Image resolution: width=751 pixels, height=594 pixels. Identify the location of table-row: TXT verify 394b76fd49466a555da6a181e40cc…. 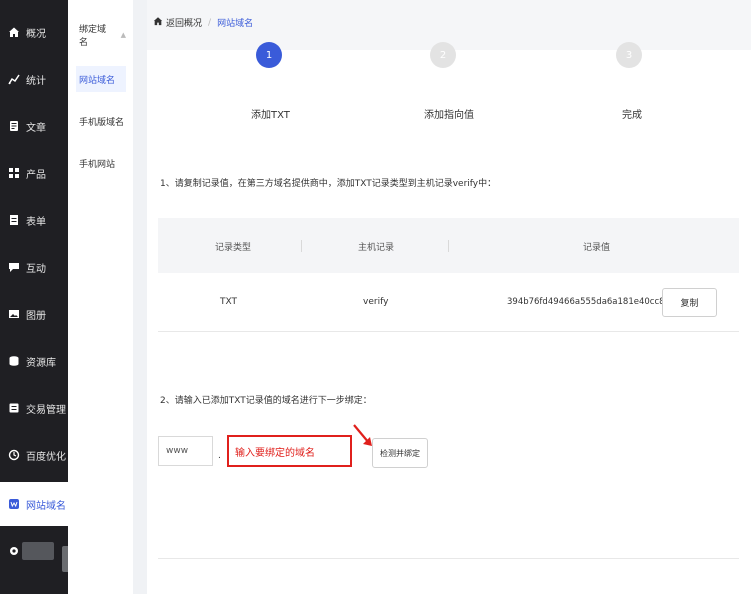
(448, 302).